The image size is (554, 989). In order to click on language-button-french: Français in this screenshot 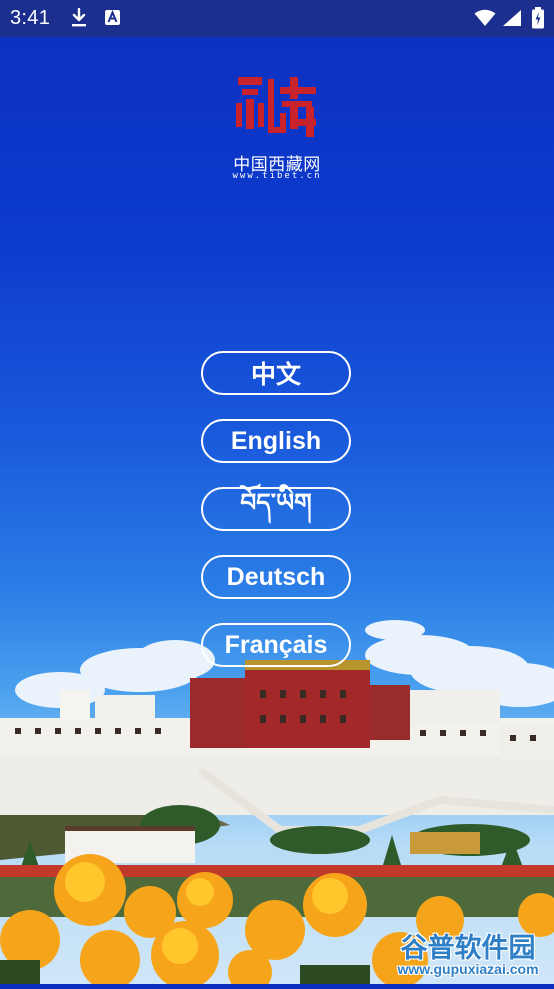, I will do `click(276, 645)`.